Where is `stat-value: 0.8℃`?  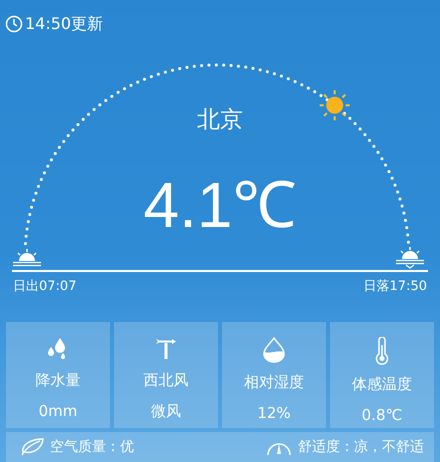 stat-value: 0.8℃ is located at coordinates (382, 415).